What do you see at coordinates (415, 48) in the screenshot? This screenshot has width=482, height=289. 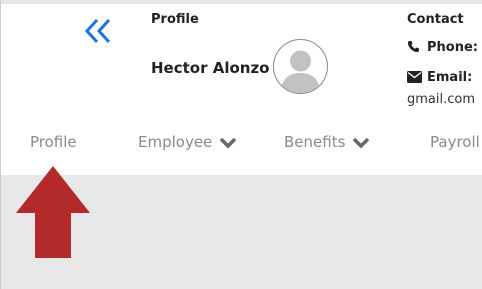 I see `phone-icon` at bounding box center [415, 48].